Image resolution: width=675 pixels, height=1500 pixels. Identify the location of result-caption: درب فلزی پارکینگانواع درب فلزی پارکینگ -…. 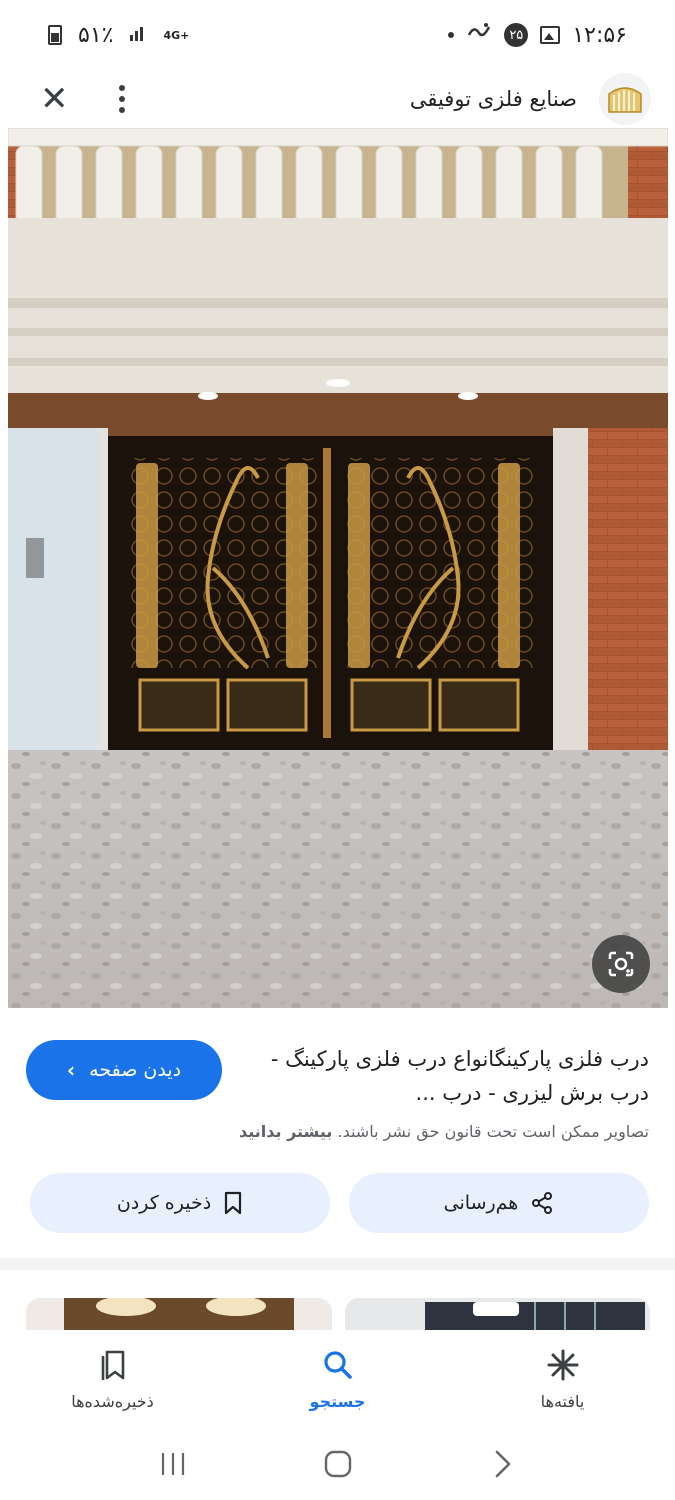
(459, 1077).